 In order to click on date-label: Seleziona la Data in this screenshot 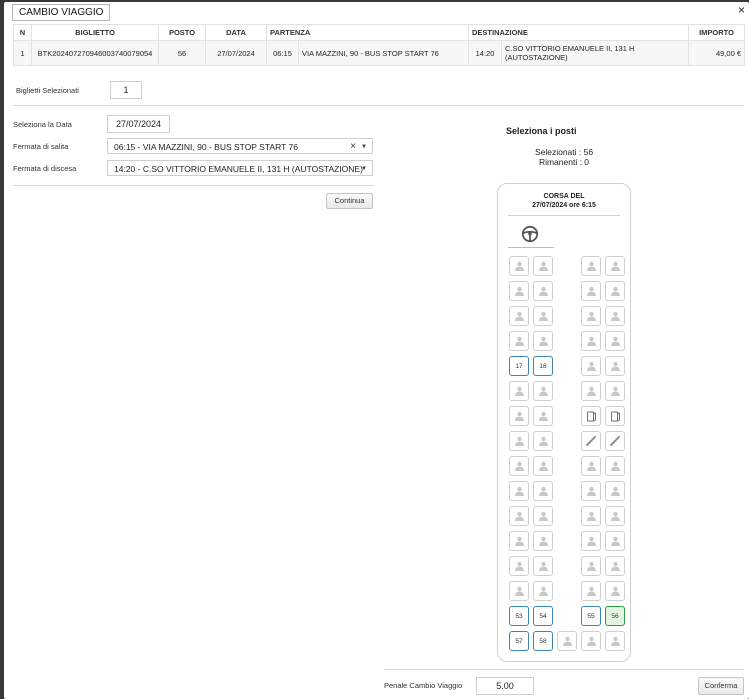, I will do `click(42, 124)`.